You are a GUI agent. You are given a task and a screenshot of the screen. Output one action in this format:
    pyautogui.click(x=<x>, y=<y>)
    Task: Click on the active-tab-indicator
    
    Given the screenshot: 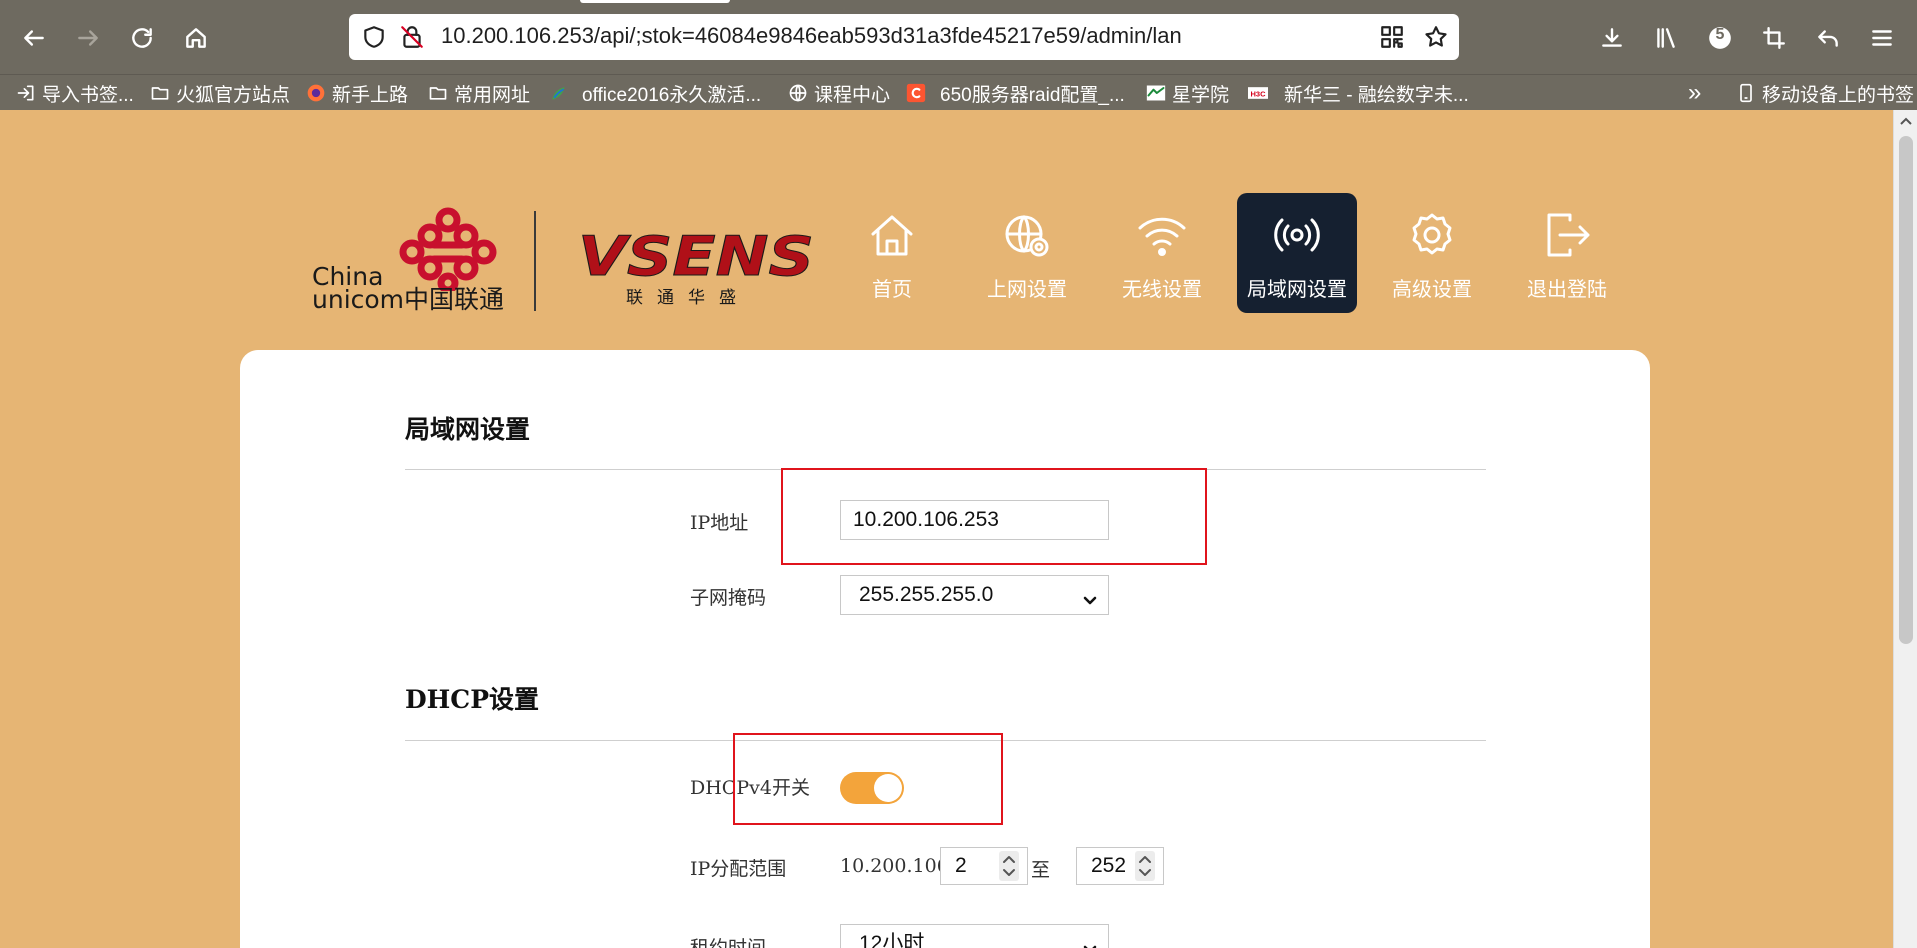 What is the action you would take?
    pyautogui.click(x=655, y=1)
    